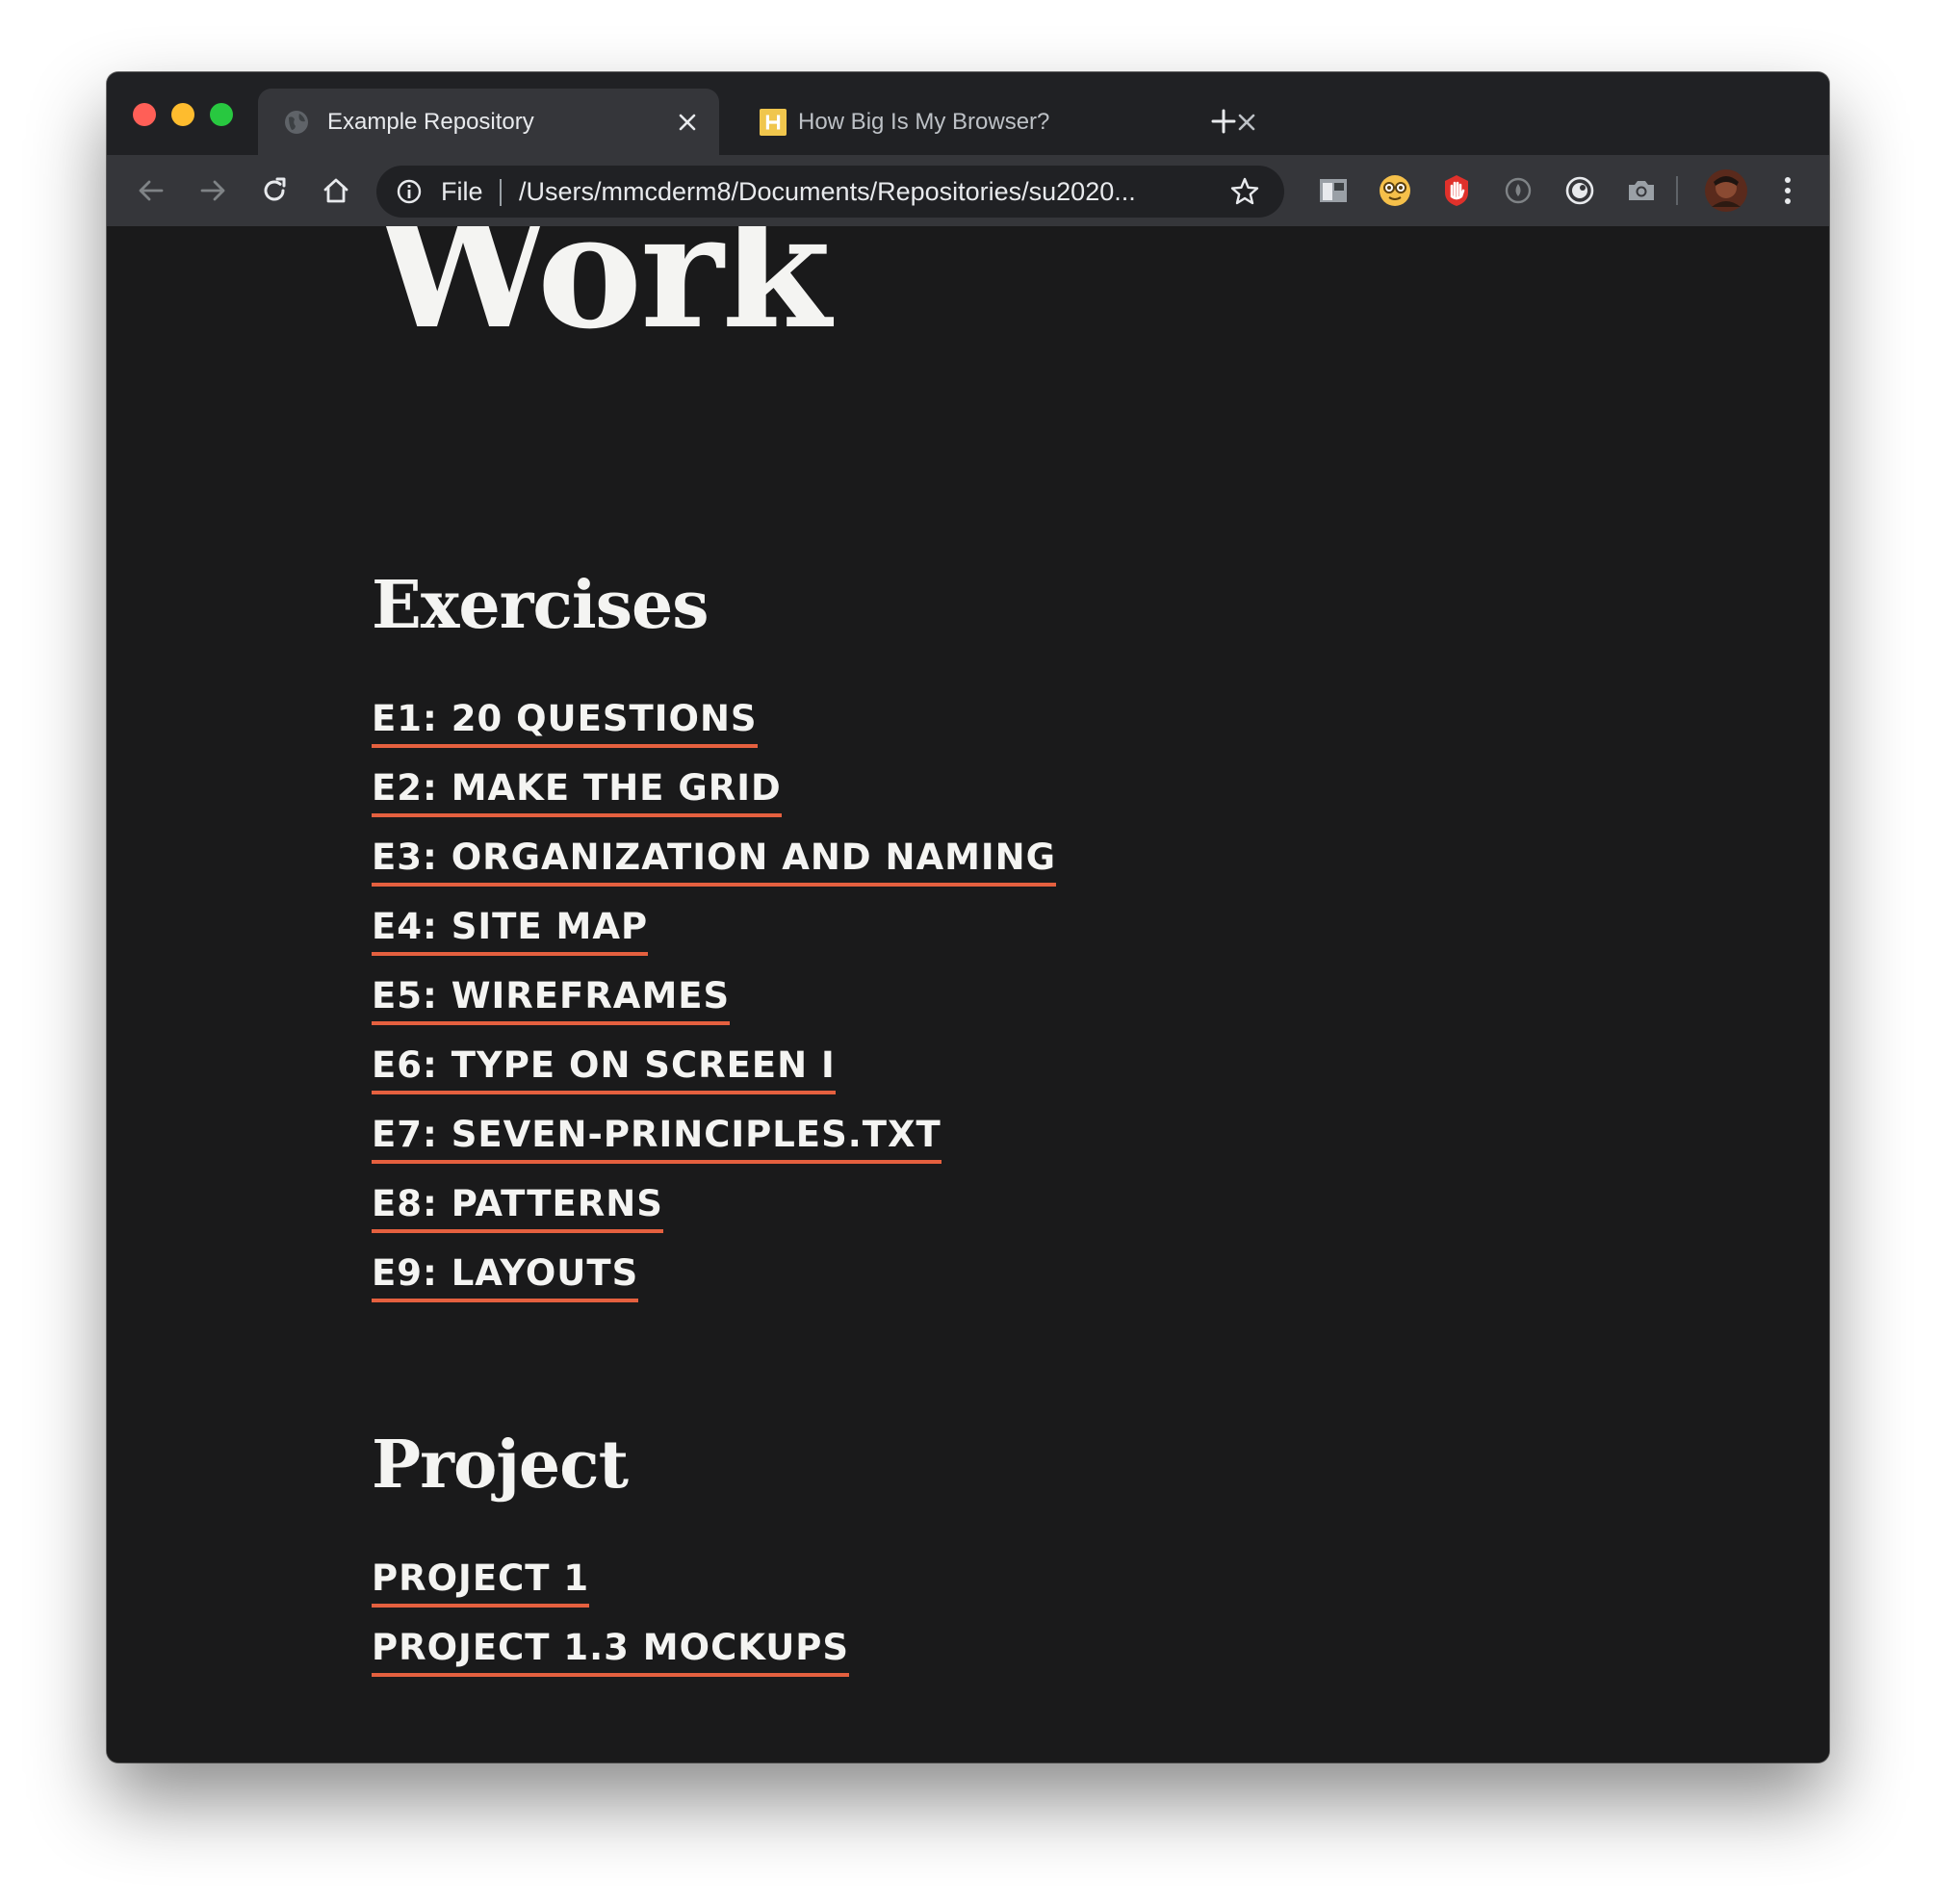  I want to click on exercise-link-e4: E4: SITE MAP, so click(511, 930).